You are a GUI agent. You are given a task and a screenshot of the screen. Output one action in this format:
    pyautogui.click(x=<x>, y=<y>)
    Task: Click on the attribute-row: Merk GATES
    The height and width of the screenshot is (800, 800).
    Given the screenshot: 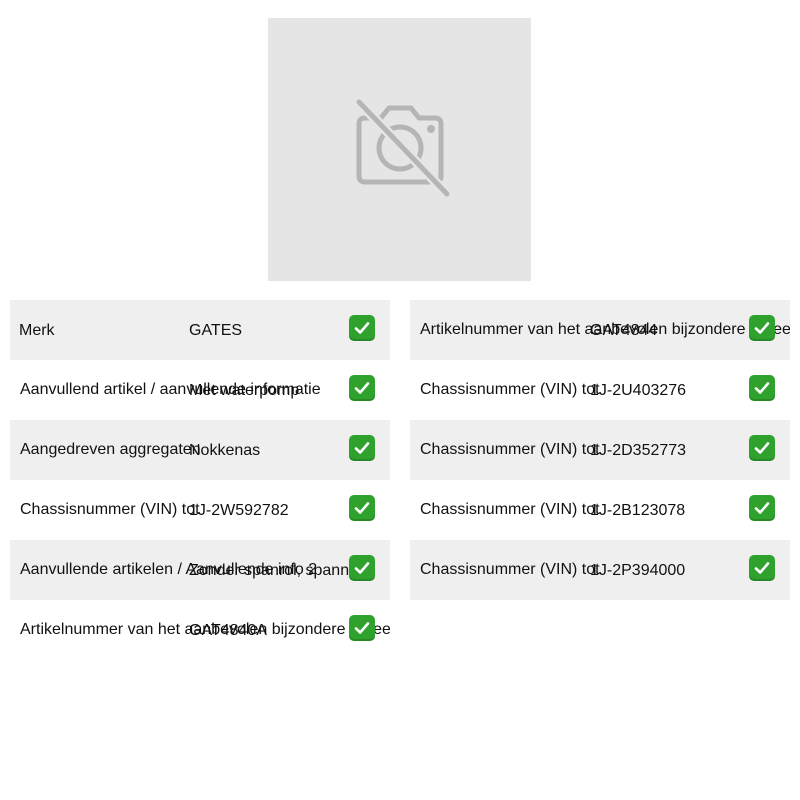 What is the action you would take?
    pyautogui.click(x=200, y=330)
    